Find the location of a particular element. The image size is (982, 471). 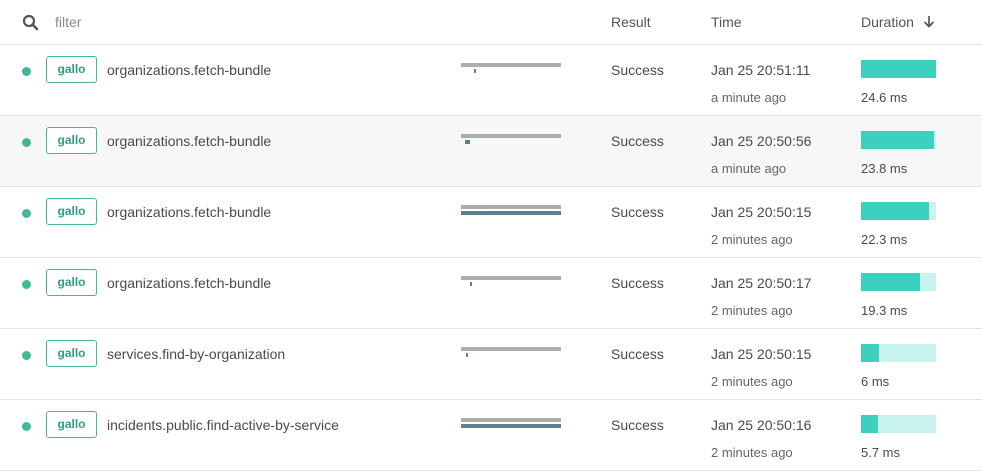

timestamp: Jan 25 20:51:11 is located at coordinates (761, 70).